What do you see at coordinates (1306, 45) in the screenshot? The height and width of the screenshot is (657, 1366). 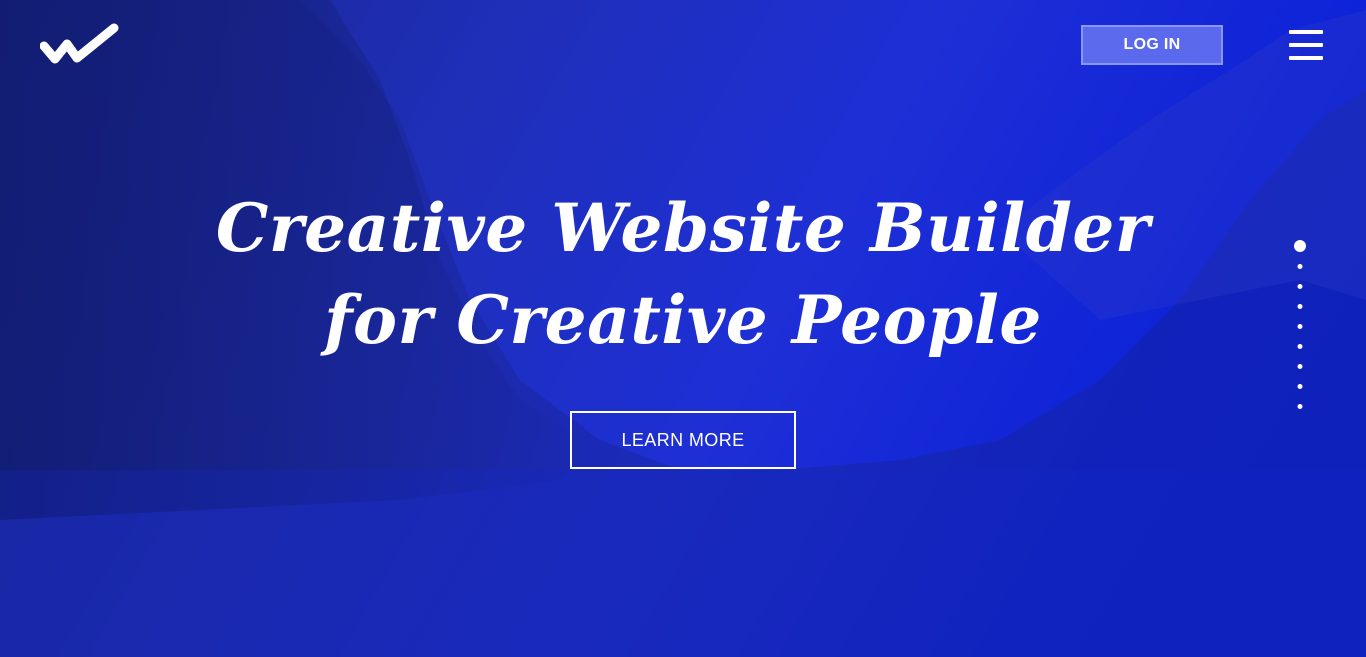 I see `hamburger-menu-icon` at bounding box center [1306, 45].